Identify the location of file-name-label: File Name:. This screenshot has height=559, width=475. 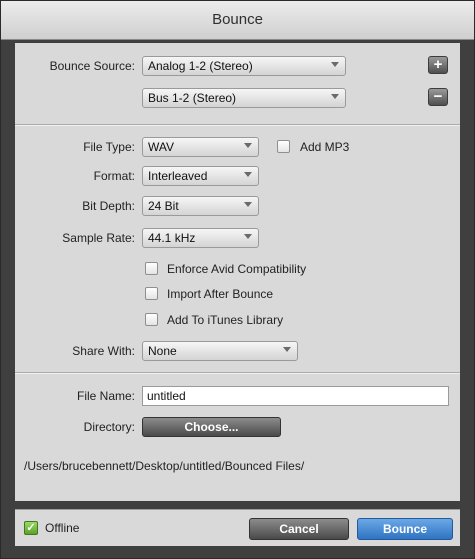
(105, 396).